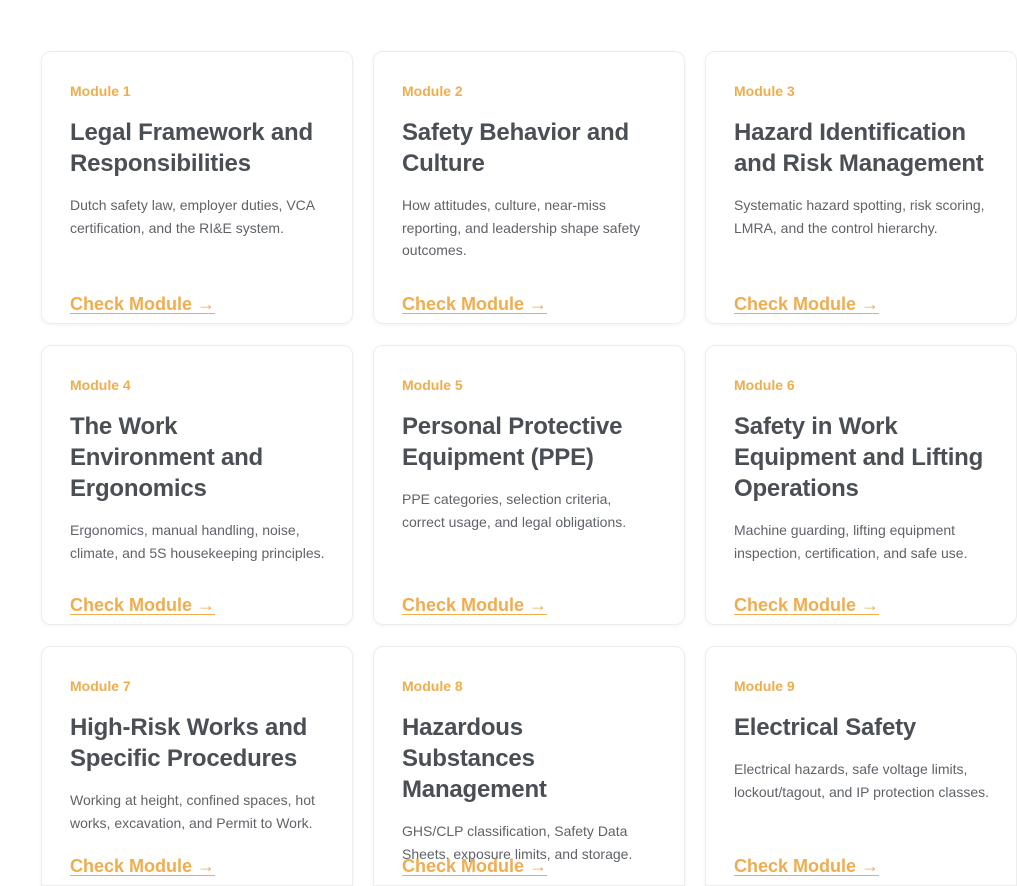  Describe the element at coordinates (825, 727) in the screenshot. I see `module-title: Electrical Safety` at that location.